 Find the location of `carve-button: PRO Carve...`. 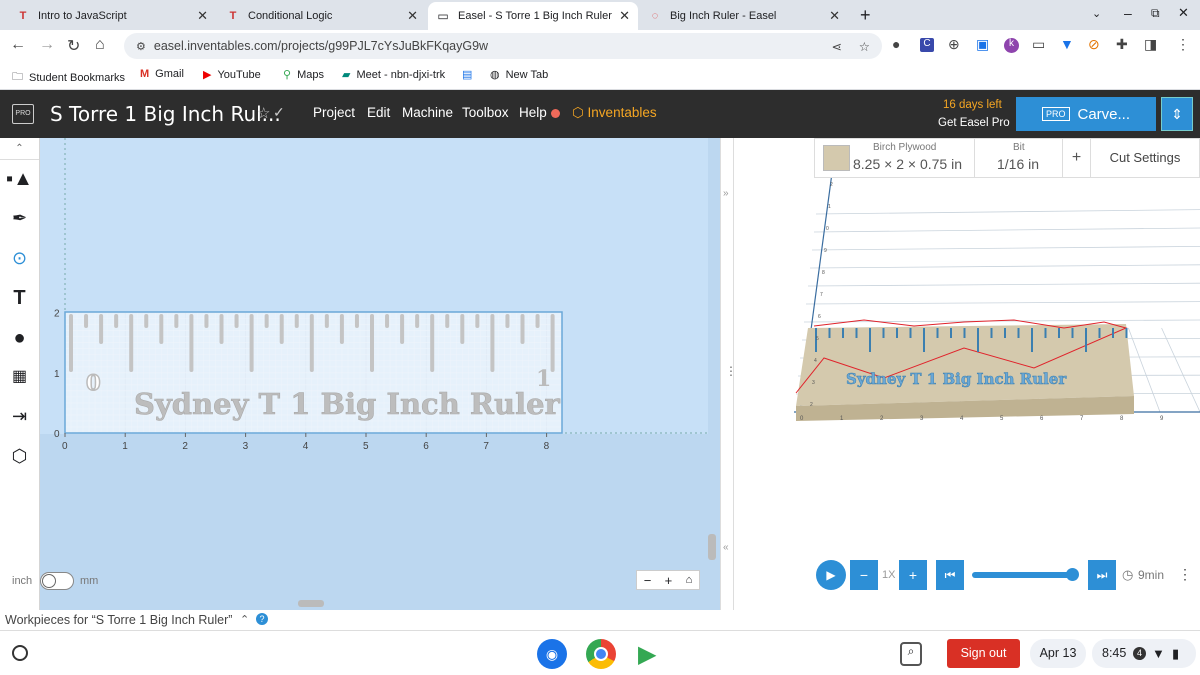

carve-button: PRO Carve... is located at coordinates (1086, 114).